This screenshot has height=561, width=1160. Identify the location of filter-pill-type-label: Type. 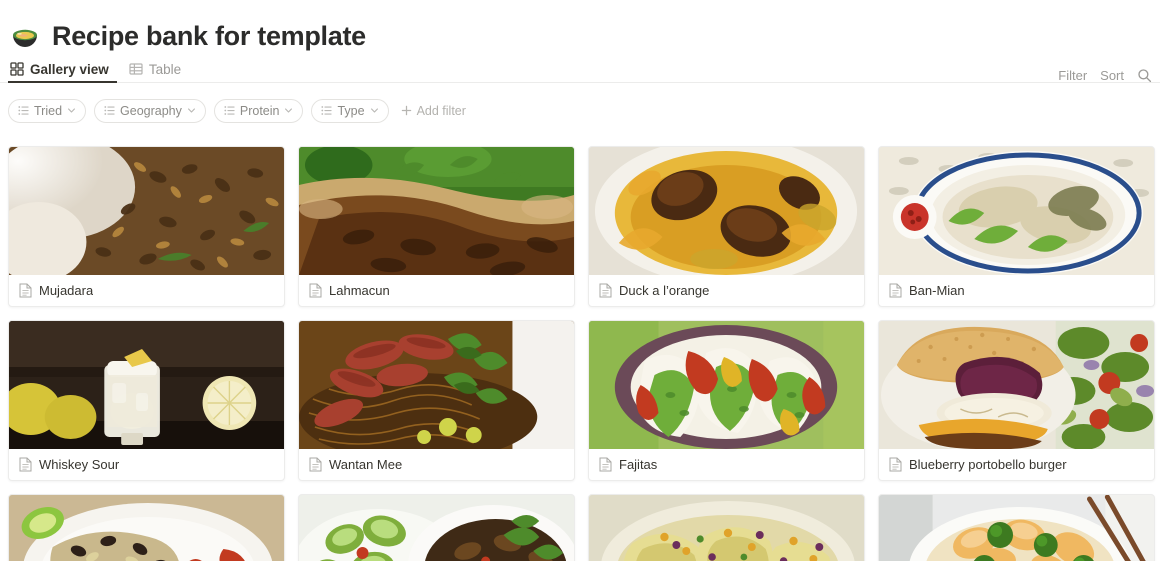
(351, 110).